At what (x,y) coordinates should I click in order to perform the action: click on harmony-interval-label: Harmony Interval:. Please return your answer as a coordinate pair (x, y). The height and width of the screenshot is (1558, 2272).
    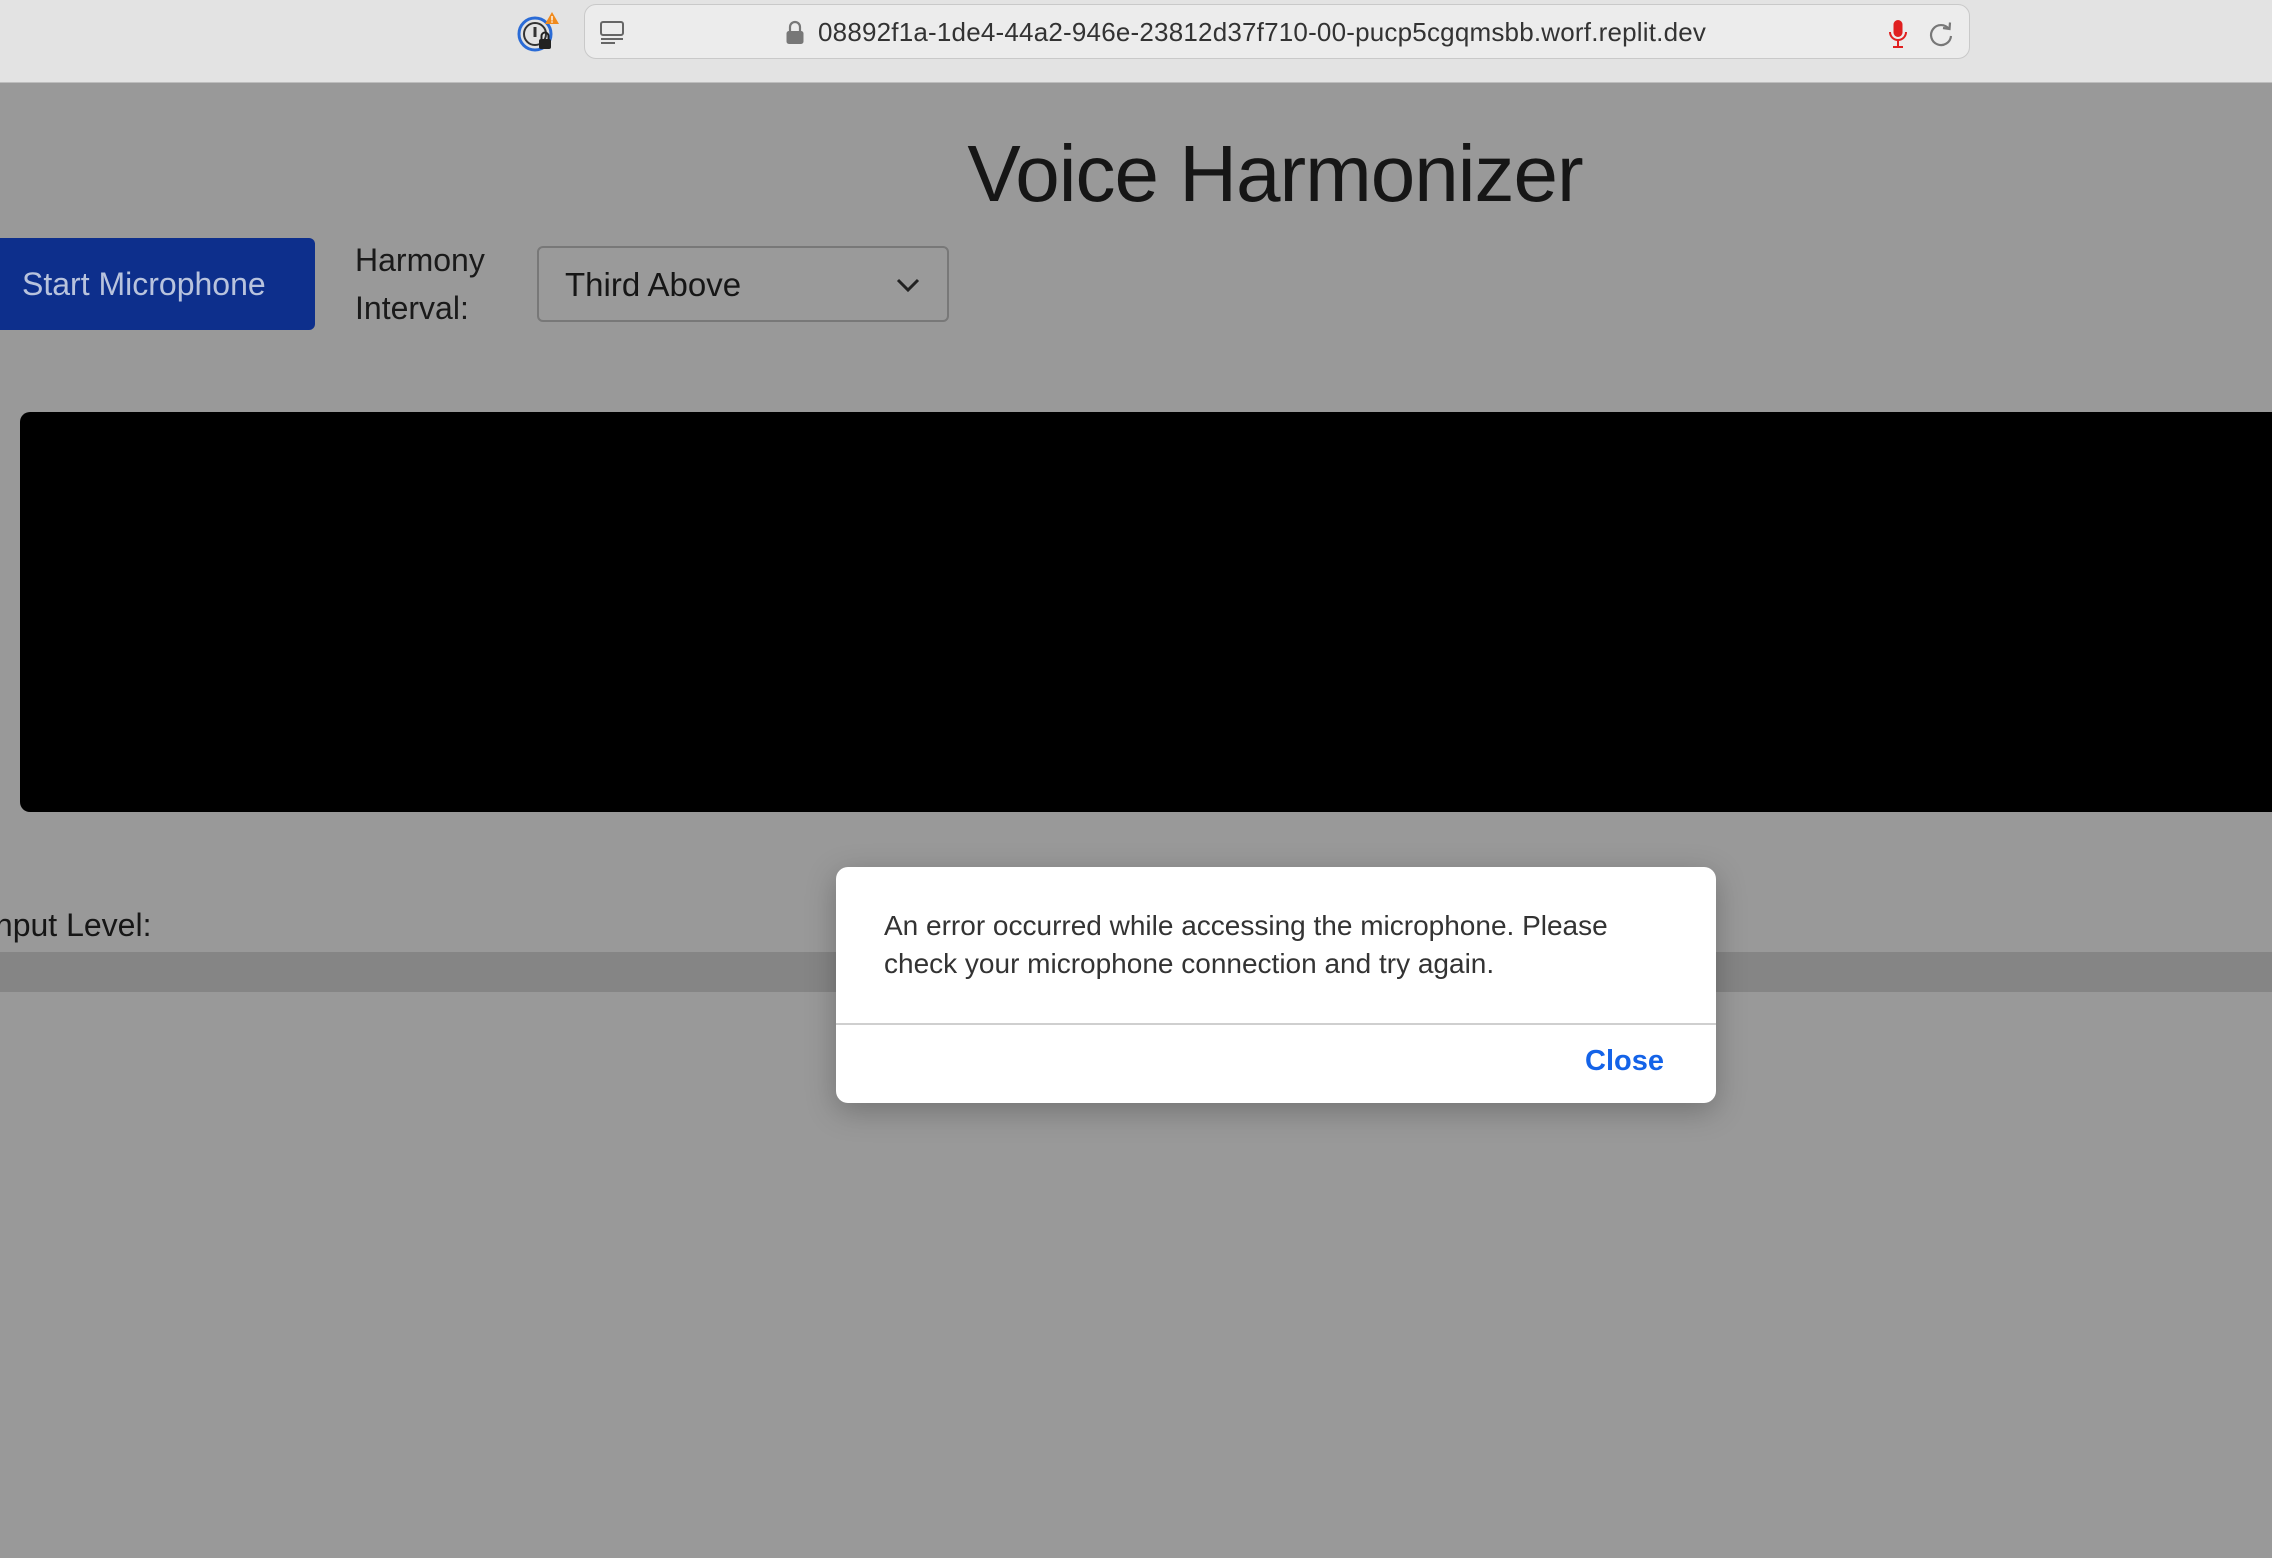
    Looking at the image, I should click on (420, 284).